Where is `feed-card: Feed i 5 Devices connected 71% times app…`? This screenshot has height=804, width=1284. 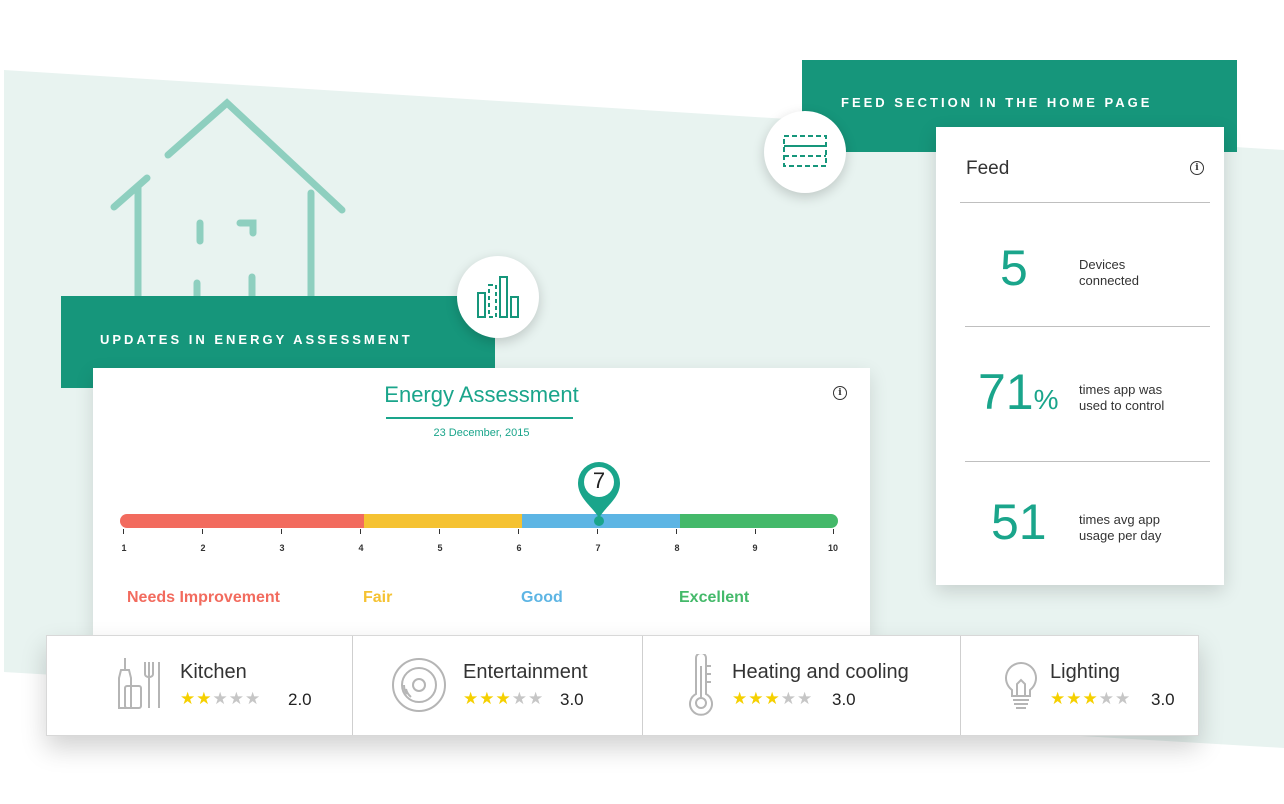 feed-card: Feed i 5 Devices connected 71% times app… is located at coordinates (1080, 356).